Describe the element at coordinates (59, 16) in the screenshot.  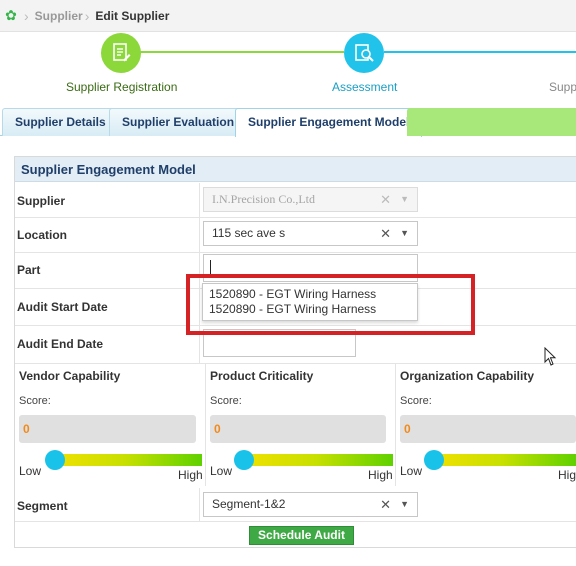
I see `breadcrumb-supplier-link: Supplier` at that location.